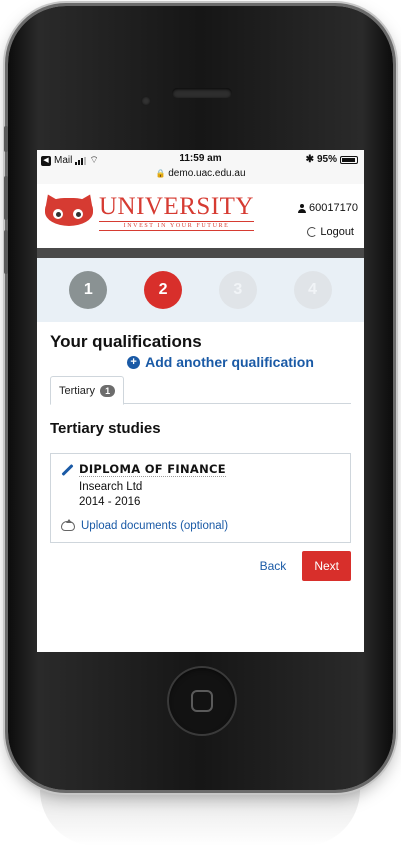 This screenshot has width=401, height=850. Describe the element at coordinates (163, 290) in the screenshot. I see `step-2: 2` at that location.